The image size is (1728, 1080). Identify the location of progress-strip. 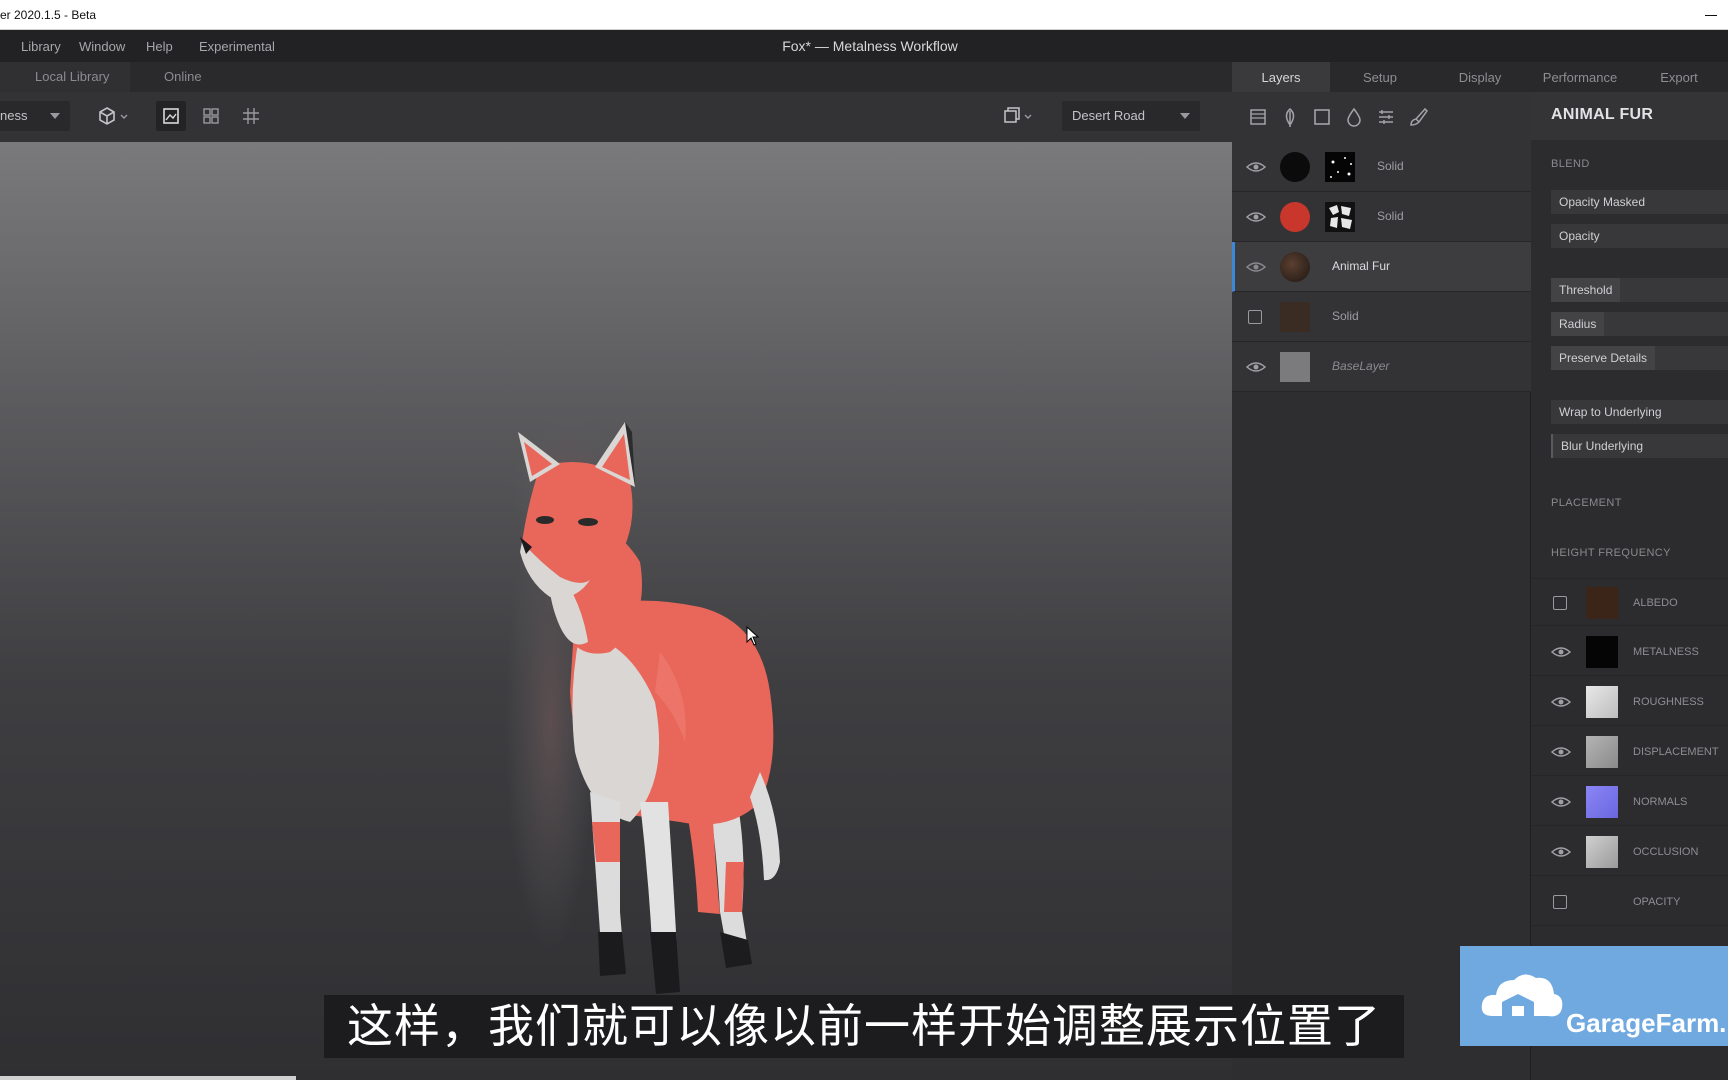
(148, 1078).